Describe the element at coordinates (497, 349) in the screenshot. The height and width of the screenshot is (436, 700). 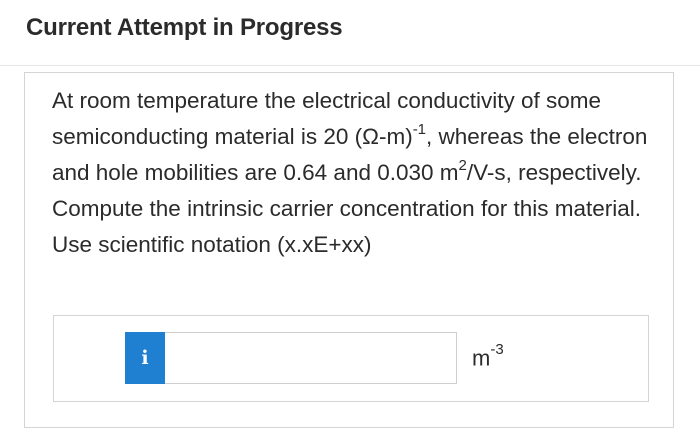
I see `units-exponent: -3` at that location.